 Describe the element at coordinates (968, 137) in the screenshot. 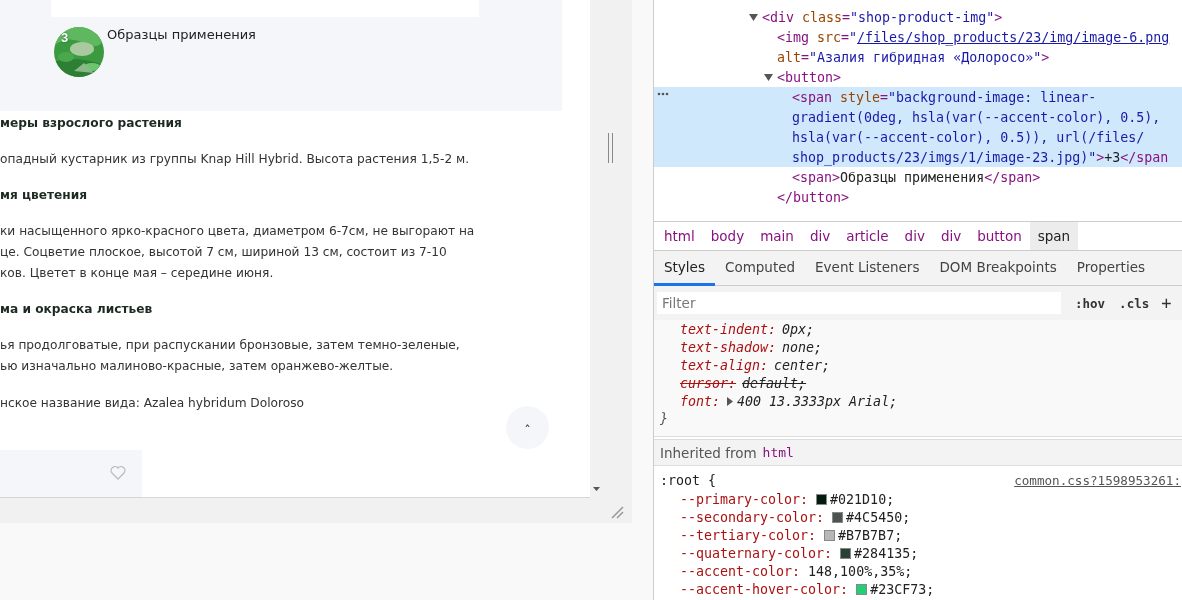

I see `code-line: hsla(var(--accent-color), 0.5)), url(/files/` at that location.